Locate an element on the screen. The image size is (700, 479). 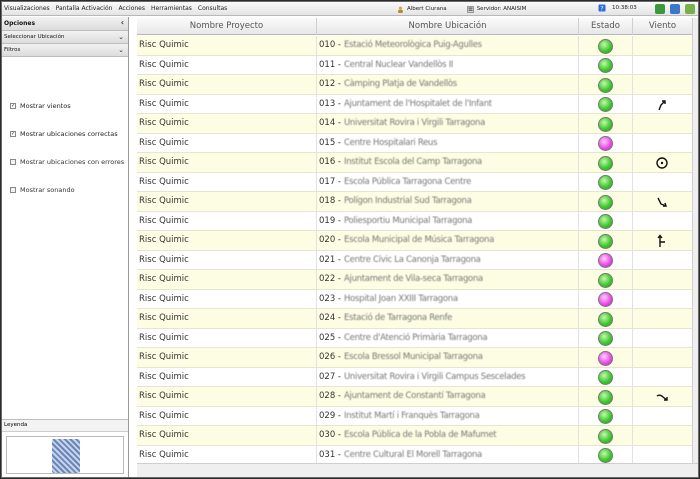
menu-item: Pantalla Activación is located at coordinates (84, 8).